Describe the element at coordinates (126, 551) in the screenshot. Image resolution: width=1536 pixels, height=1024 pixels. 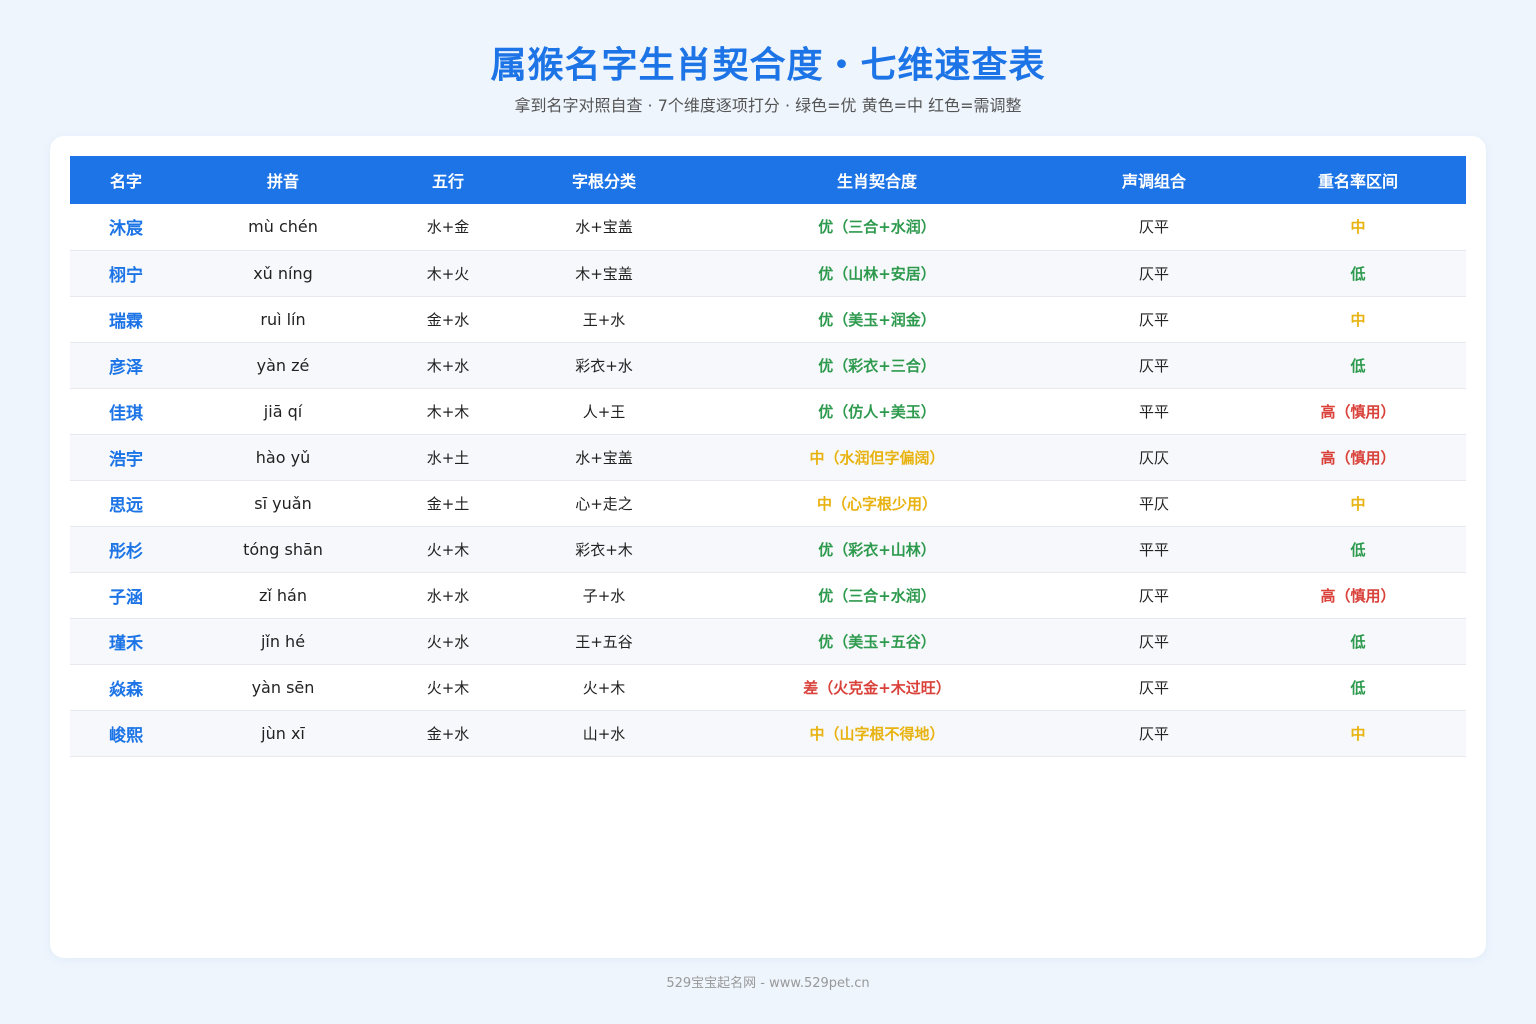
I see `cell-name: 彤杉` at that location.